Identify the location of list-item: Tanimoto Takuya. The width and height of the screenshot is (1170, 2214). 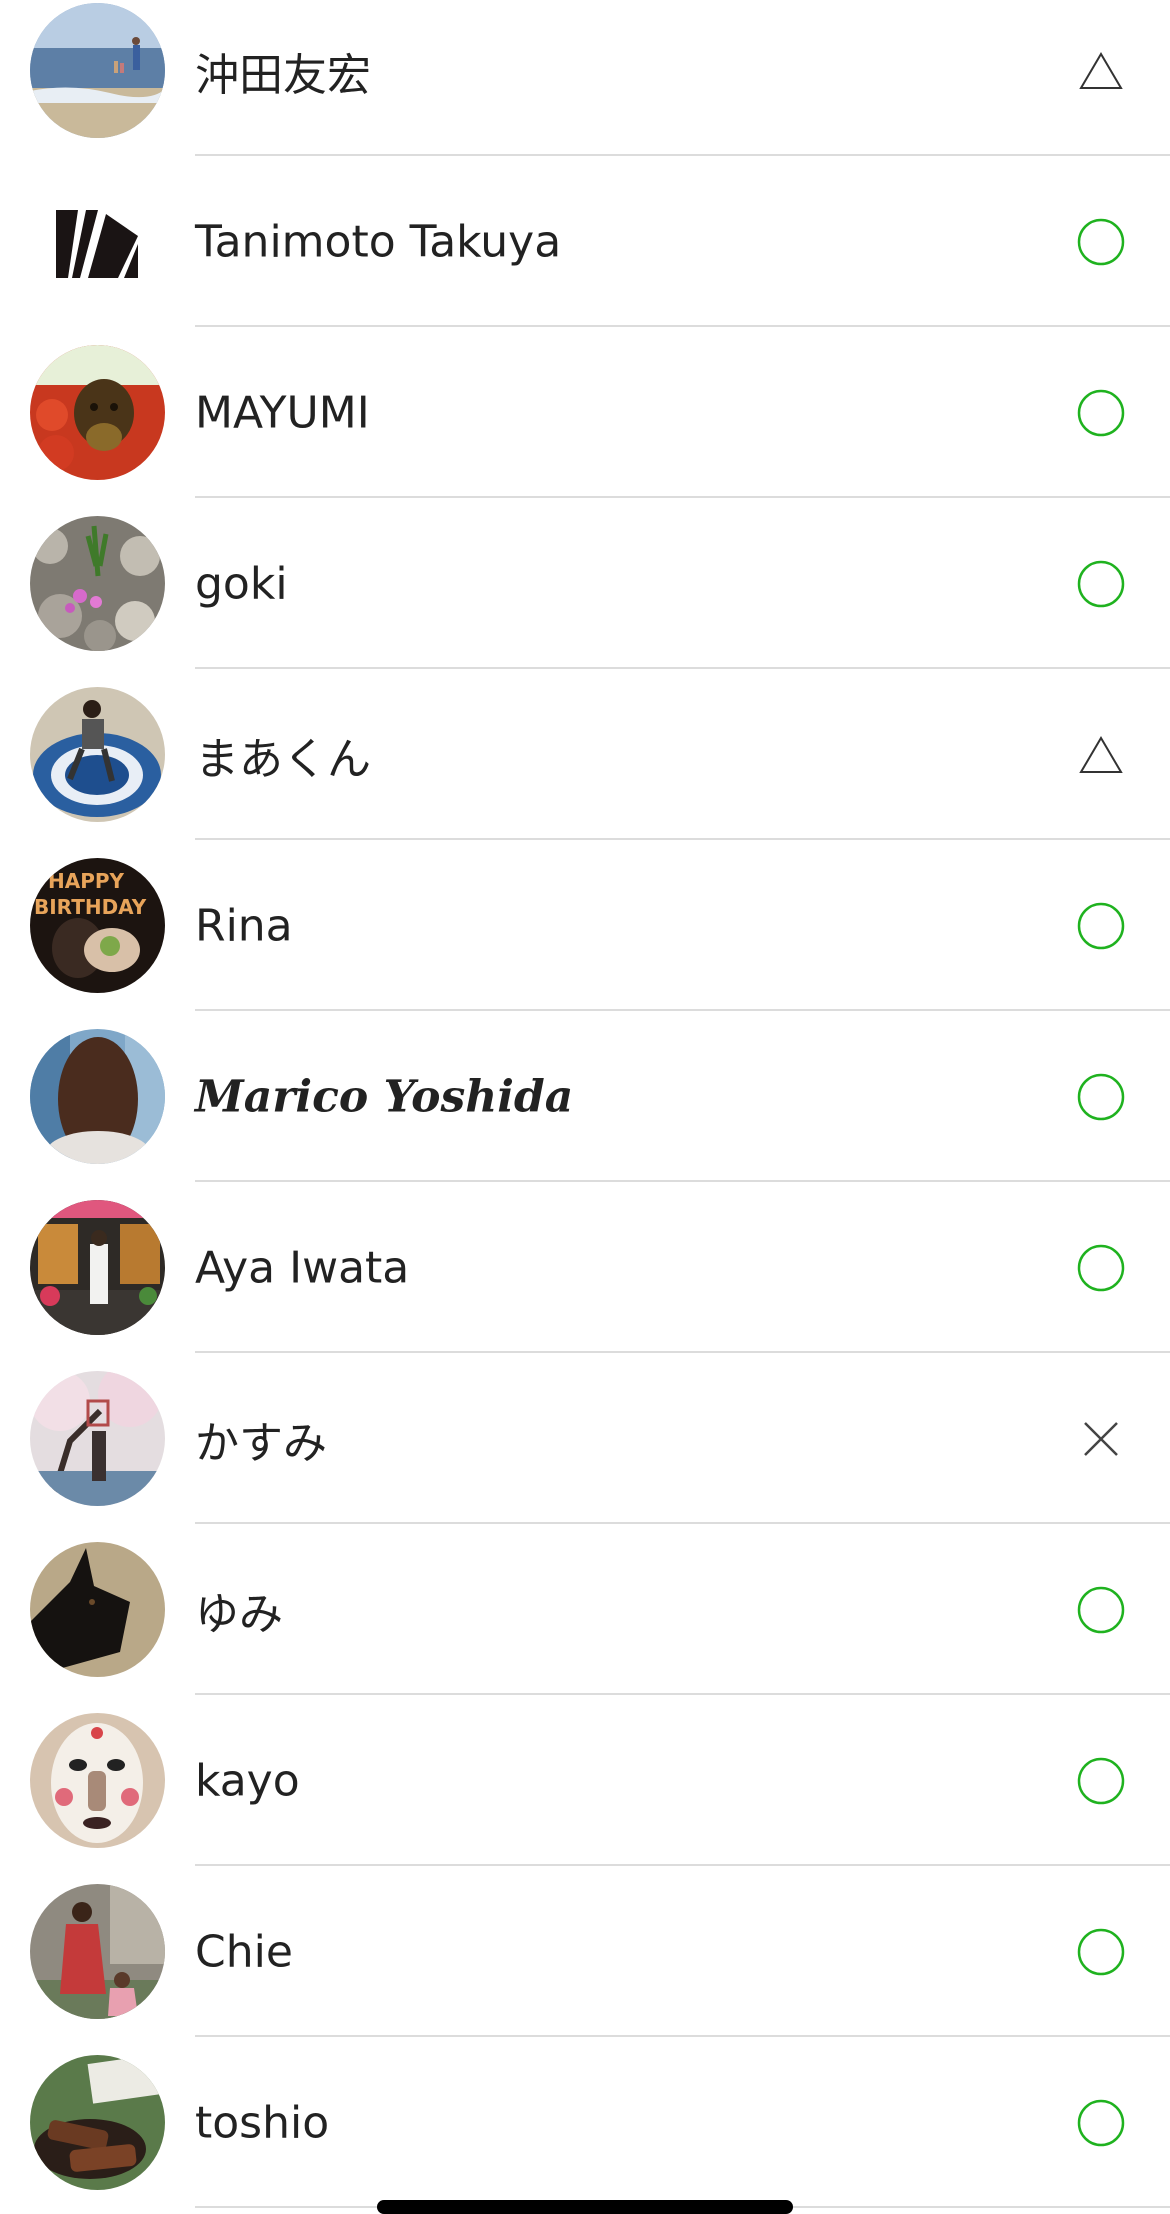
(585, 241).